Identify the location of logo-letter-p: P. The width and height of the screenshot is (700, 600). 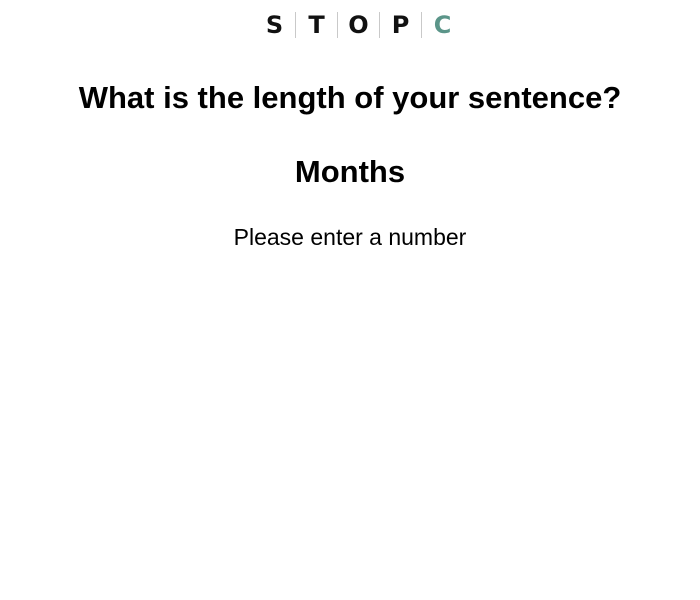
(400, 25).